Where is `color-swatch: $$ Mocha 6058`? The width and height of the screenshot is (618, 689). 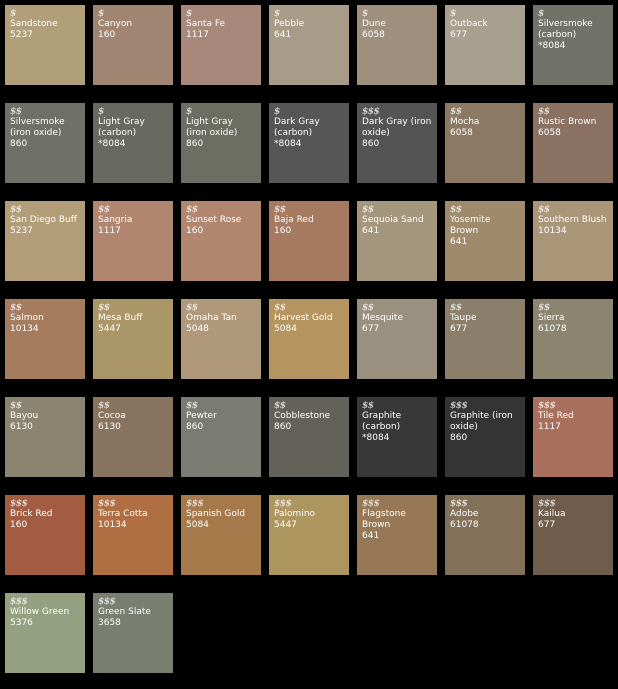
color-swatch: $$ Mocha 6058 is located at coordinates (485, 143).